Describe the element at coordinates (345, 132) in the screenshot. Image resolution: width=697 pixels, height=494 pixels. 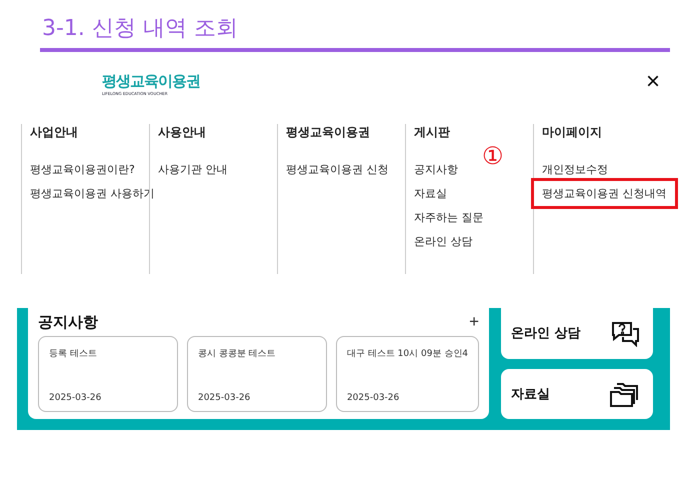
I see `menu-heading: 평생교육이용권` at that location.